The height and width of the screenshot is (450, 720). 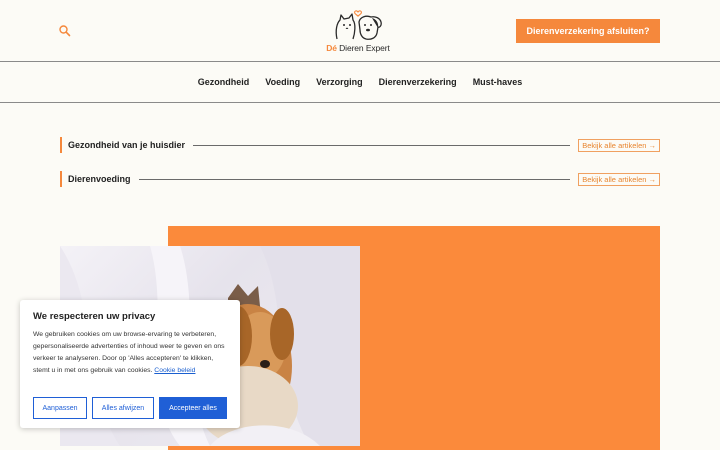 What do you see at coordinates (193, 408) in the screenshot?
I see `accept-all-button: Accepteer alles` at bounding box center [193, 408].